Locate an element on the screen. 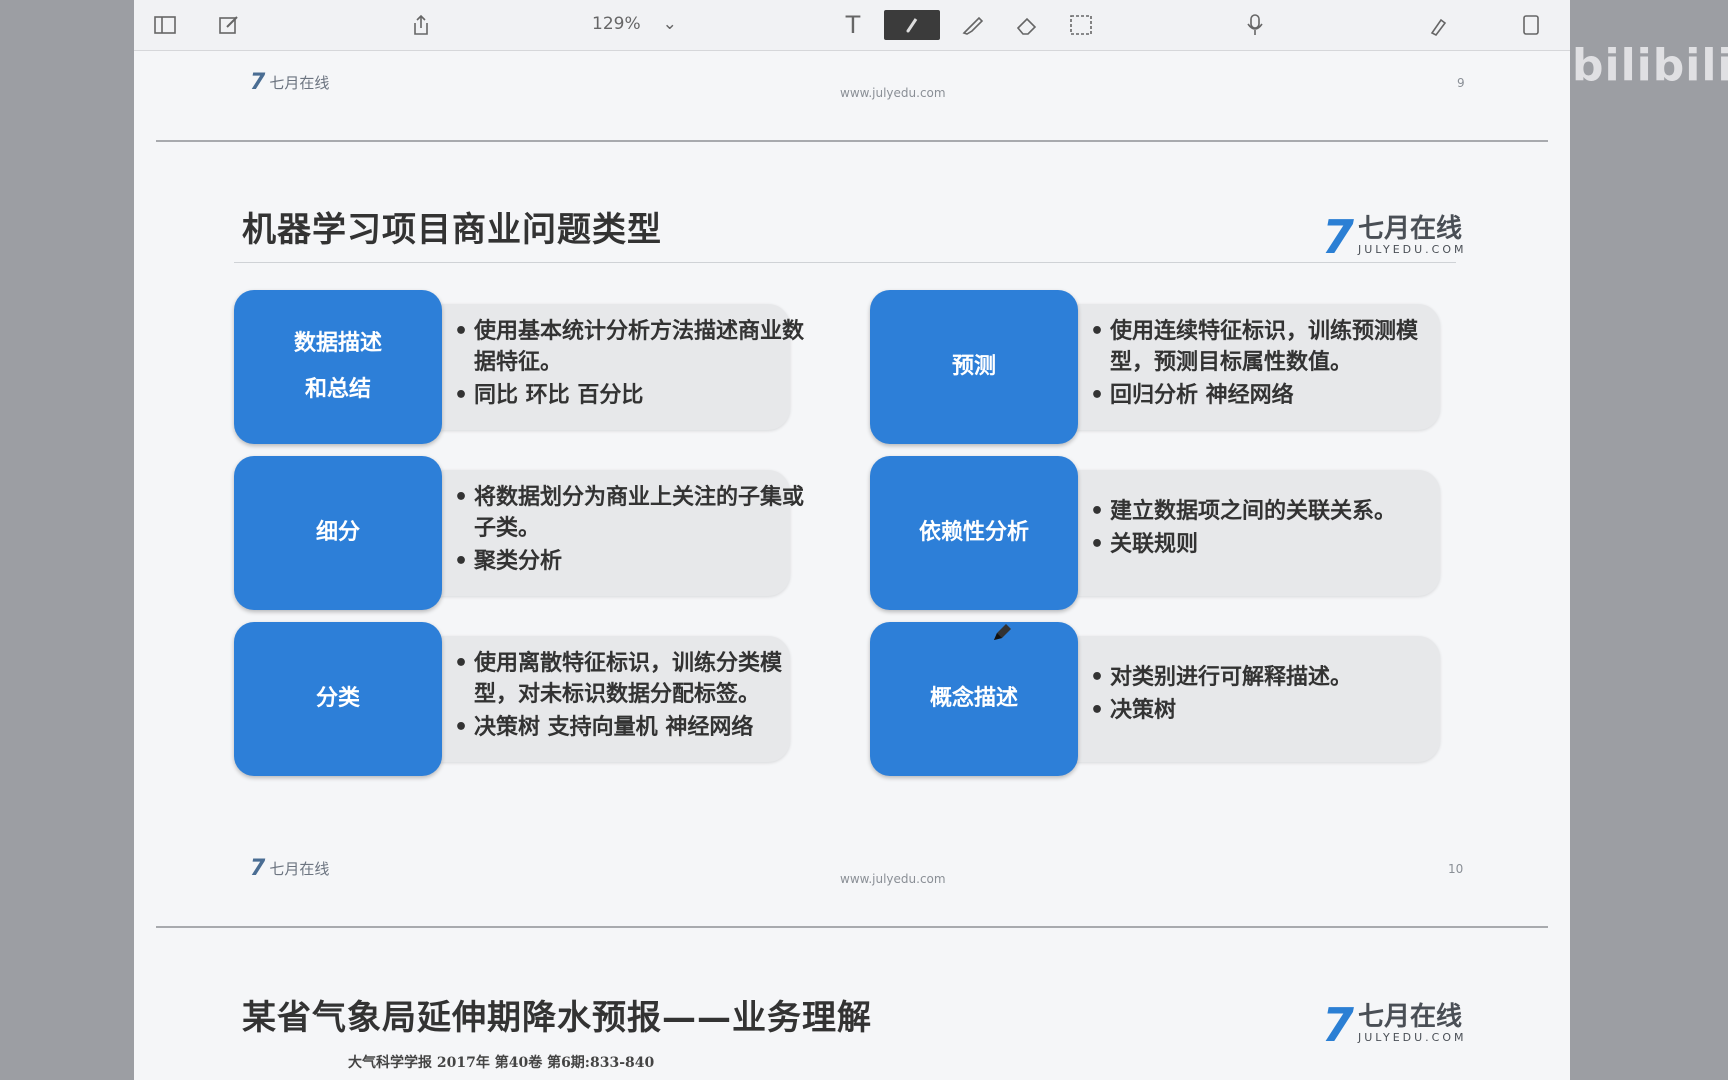 This screenshot has width=1728, height=1080. slide1-page-number: 9 is located at coordinates (1461, 83).